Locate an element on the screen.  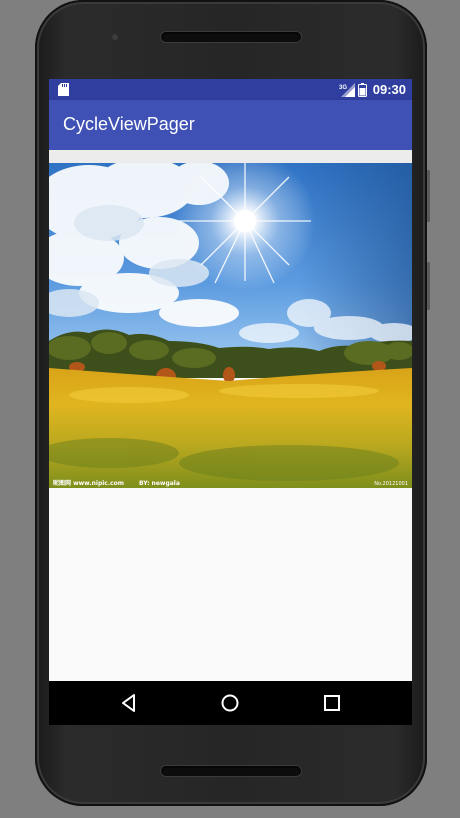
navigation-bar is located at coordinates (230, 703).